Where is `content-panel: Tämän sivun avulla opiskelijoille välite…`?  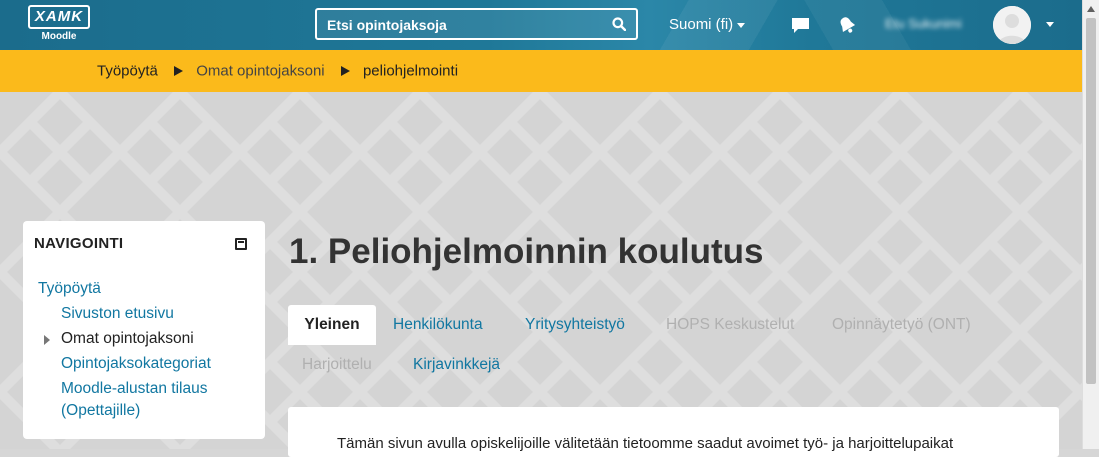
content-panel: Tämän sivun avulla opiskelijoille välite… is located at coordinates (673, 432).